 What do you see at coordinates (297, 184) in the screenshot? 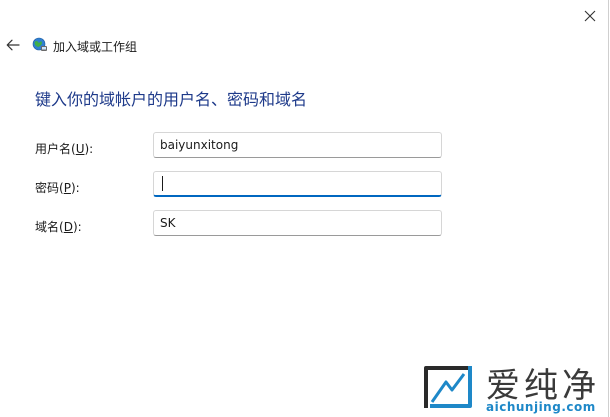
I see `password-input` at bounding box center [297, 184].